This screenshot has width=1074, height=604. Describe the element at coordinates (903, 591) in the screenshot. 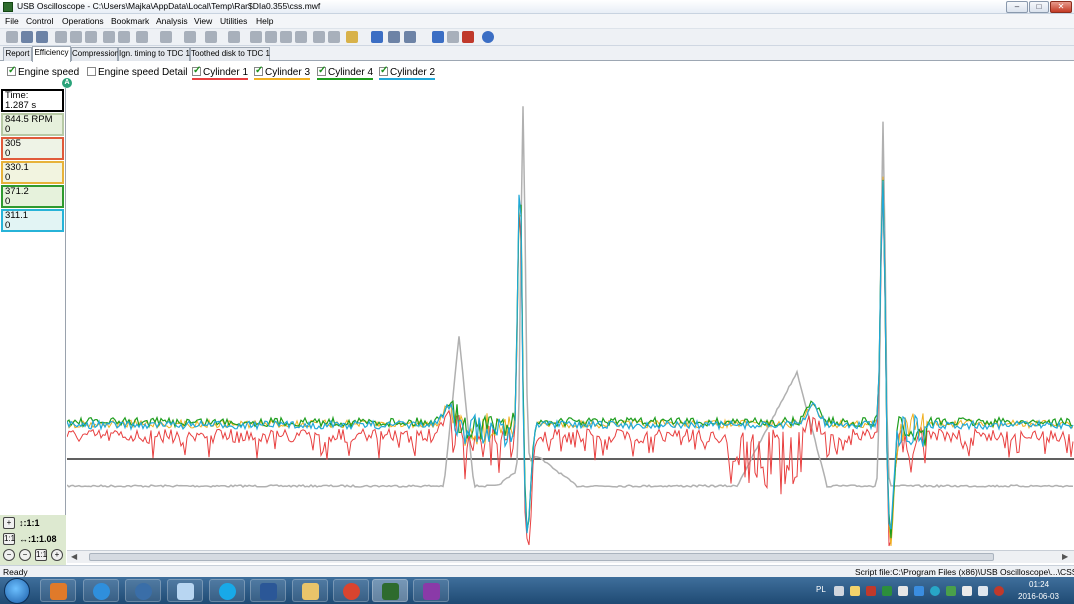

I see `windows-flag-icon` at that location.